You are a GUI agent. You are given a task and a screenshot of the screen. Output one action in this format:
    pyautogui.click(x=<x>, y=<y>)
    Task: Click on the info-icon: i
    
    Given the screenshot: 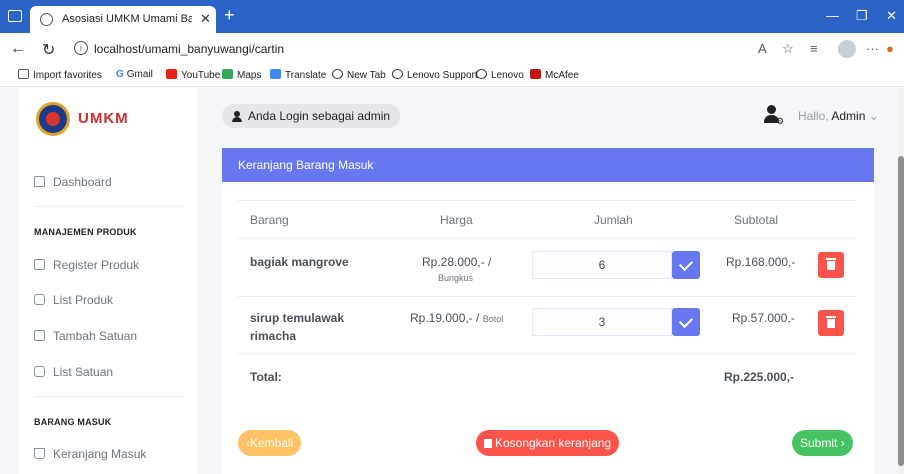 What is the action you would take?
    pyautogui.click(x=81, y=48)
    